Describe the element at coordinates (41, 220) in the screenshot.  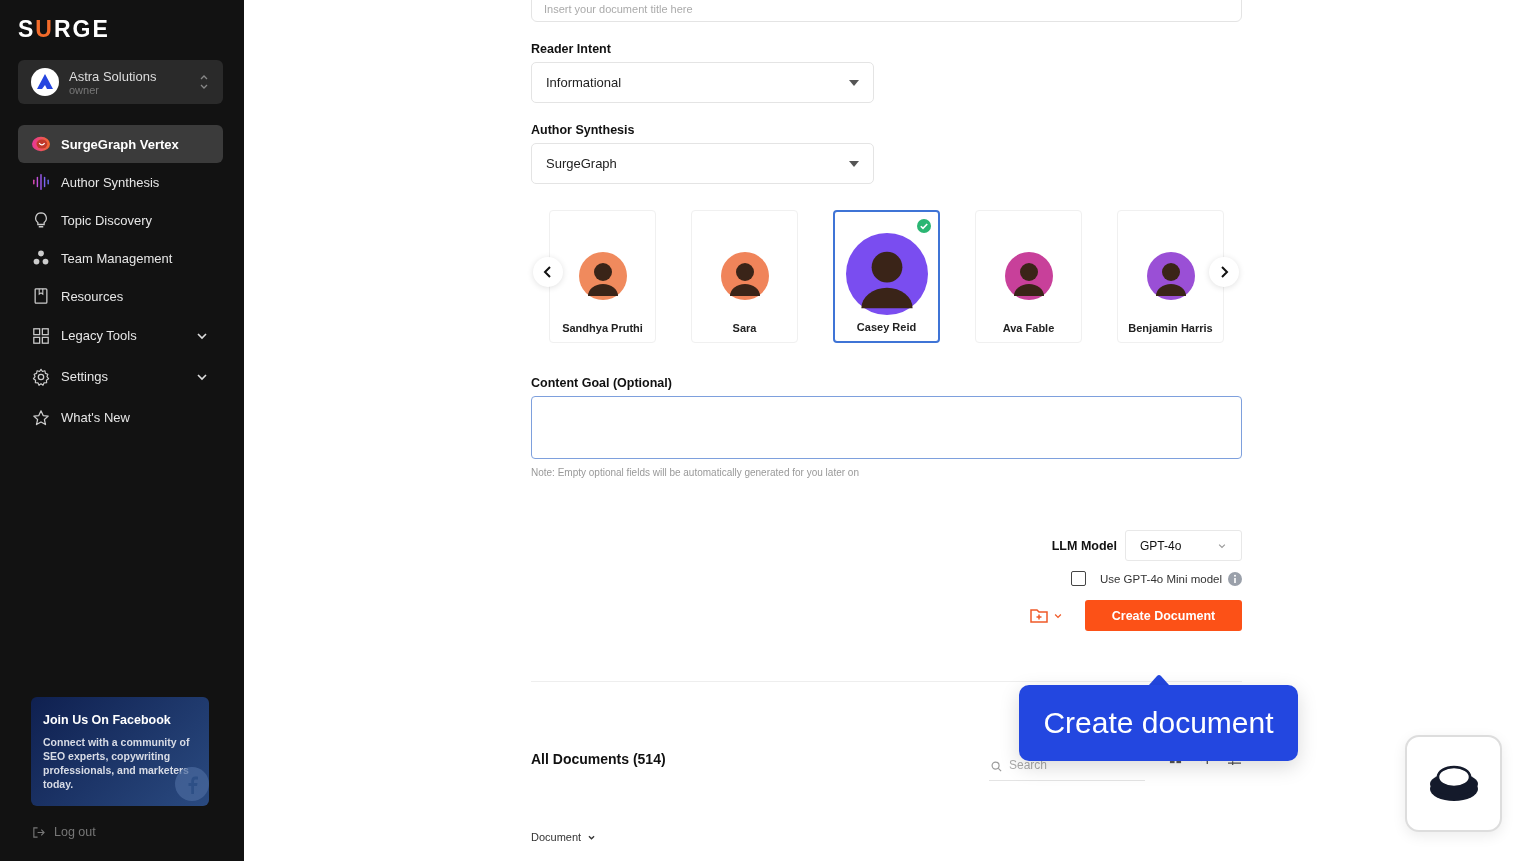
I see `lightbulb-icon` at that location.